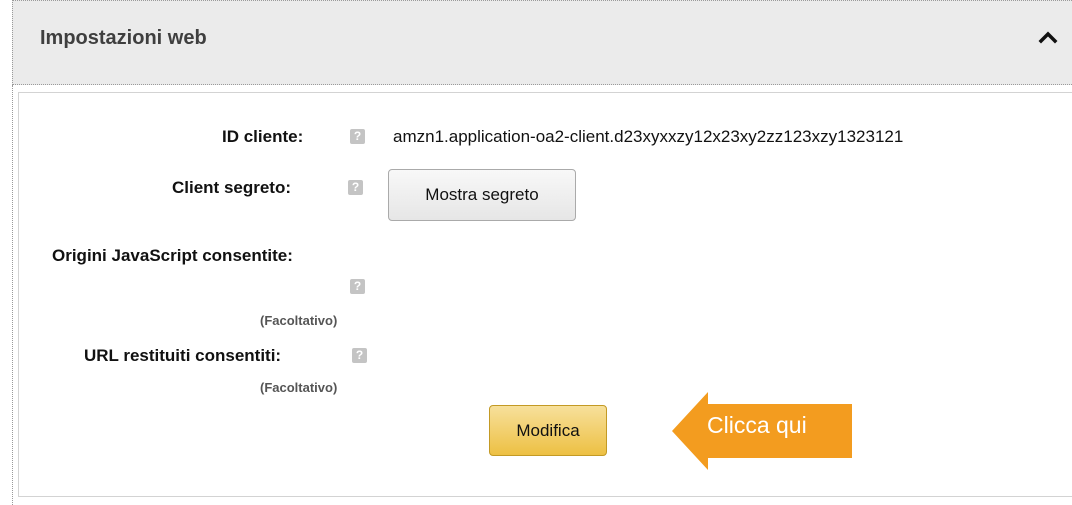  Describe the element at coordinates (13, 295) in the screenshot. I see `panel-left-border` at that location.